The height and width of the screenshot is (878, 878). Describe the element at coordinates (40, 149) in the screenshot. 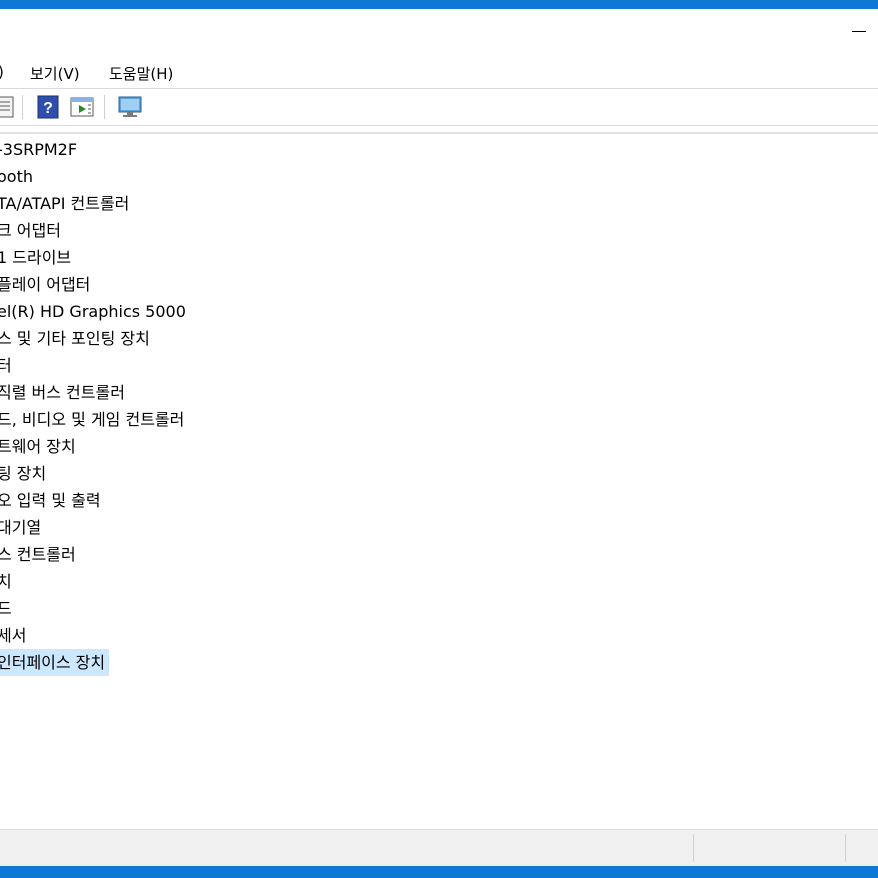

I see `tree-item: -3SRPM2F` at that location.